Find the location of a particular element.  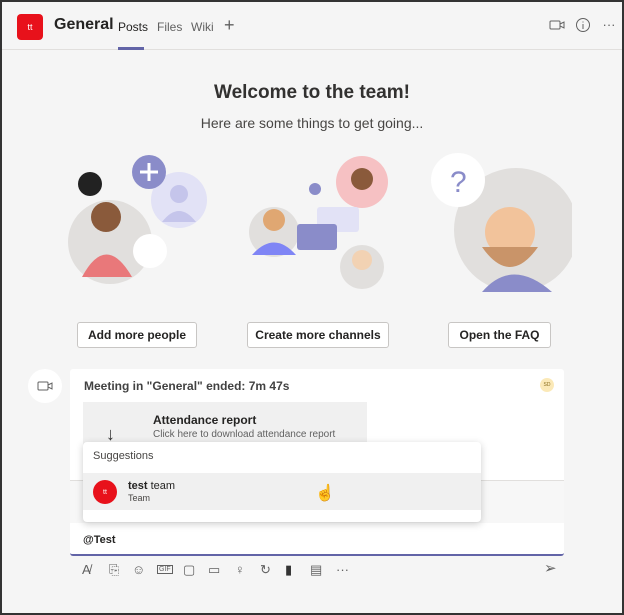

compose-input: @Test is located at coordinates (99, 540).